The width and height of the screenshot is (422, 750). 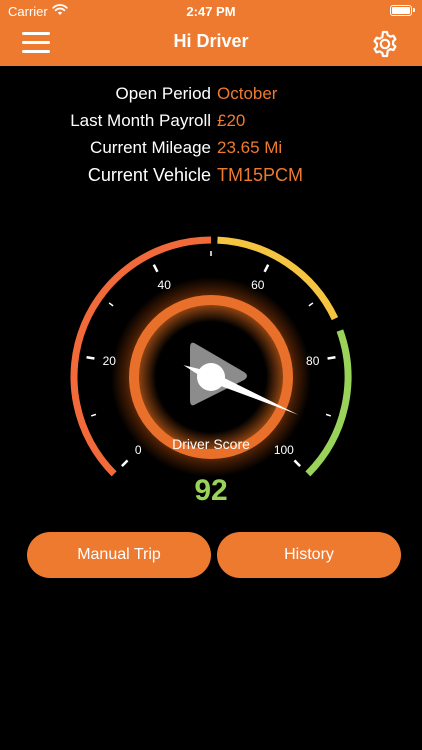 What do you see at coordinates (119, 555) in the screenshot?
I see `manual-trip-button: Manual Trip` at bounding box center [119, 555].